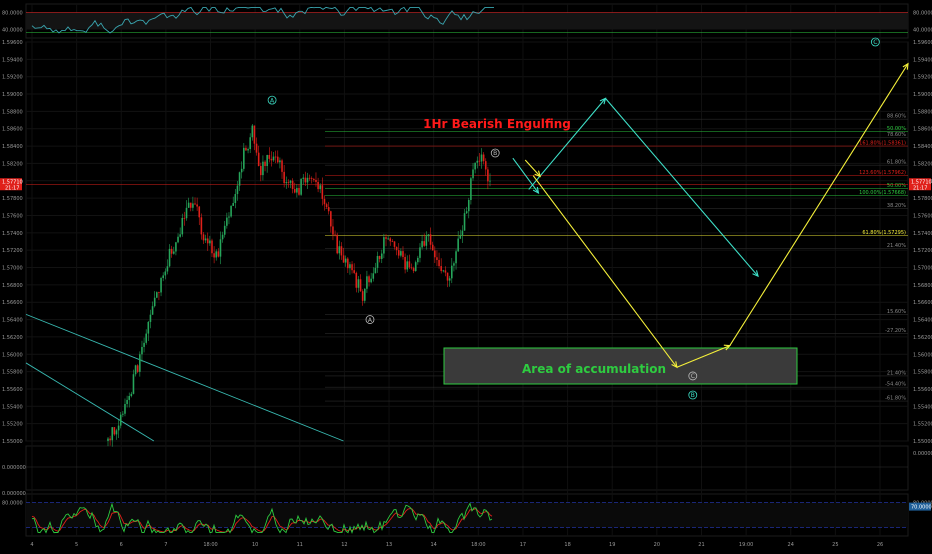 The image size is (932, 554). I want to click on time-tick-label: 10, so click(255, 545).